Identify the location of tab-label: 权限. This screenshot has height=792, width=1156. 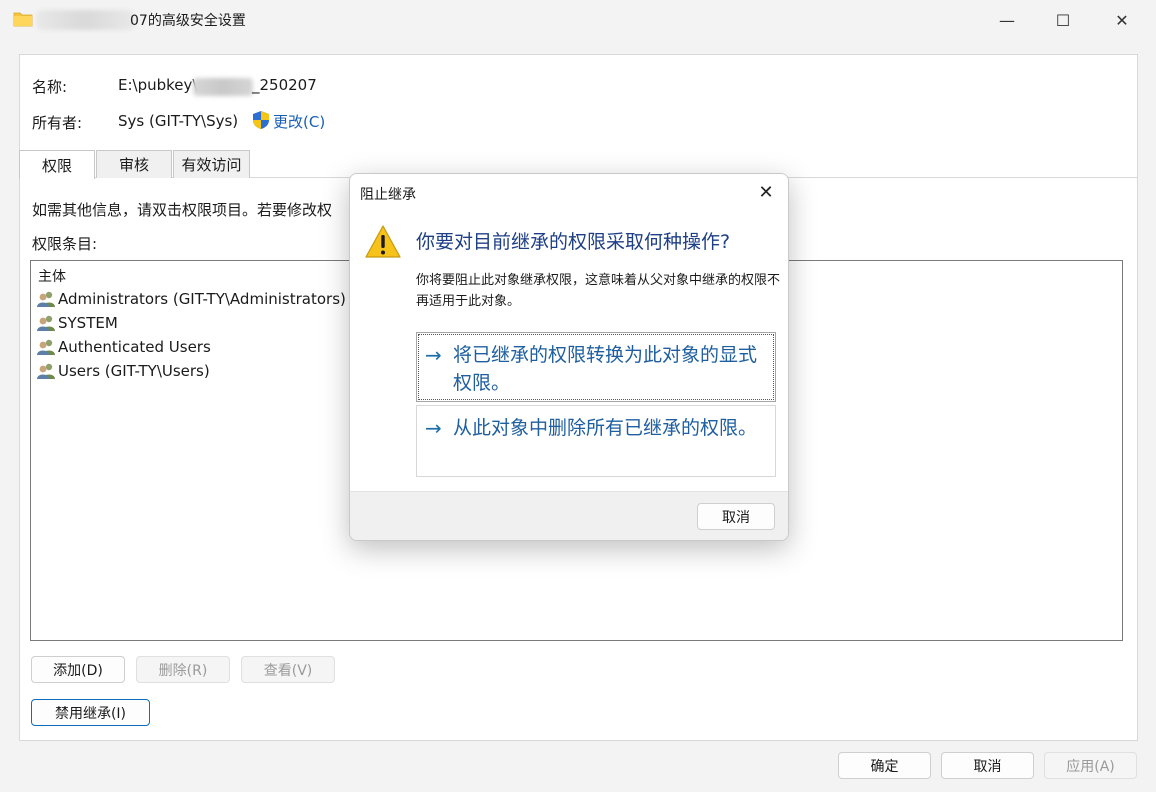
(56, 165).